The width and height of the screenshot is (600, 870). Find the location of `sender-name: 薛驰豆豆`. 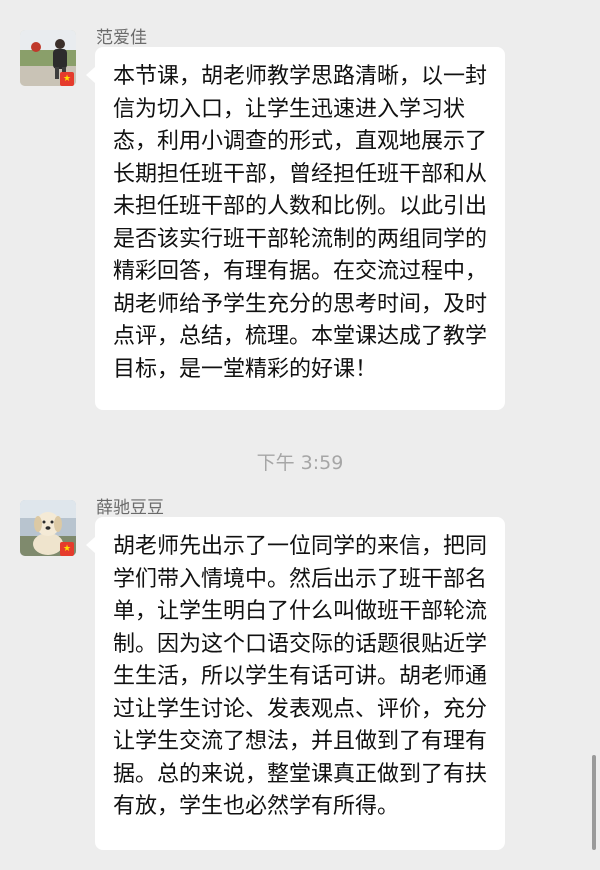

sender-name: 薛驰豆豆 is located at coordinates (130, 508).